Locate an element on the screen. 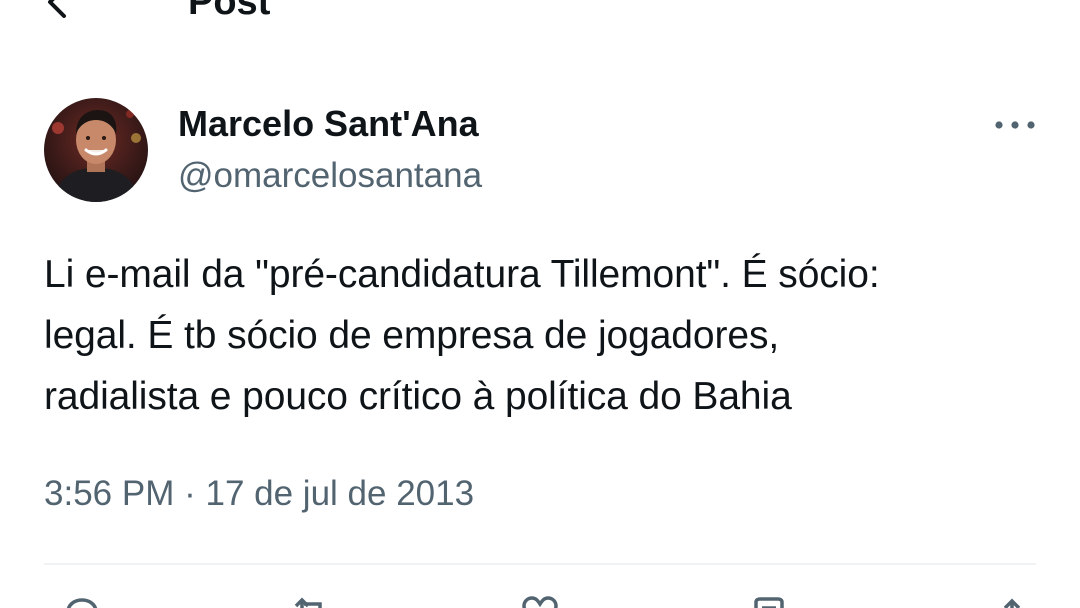 This screenshot has width=1080, height=608. back-button is located at coordinates (60, 11).